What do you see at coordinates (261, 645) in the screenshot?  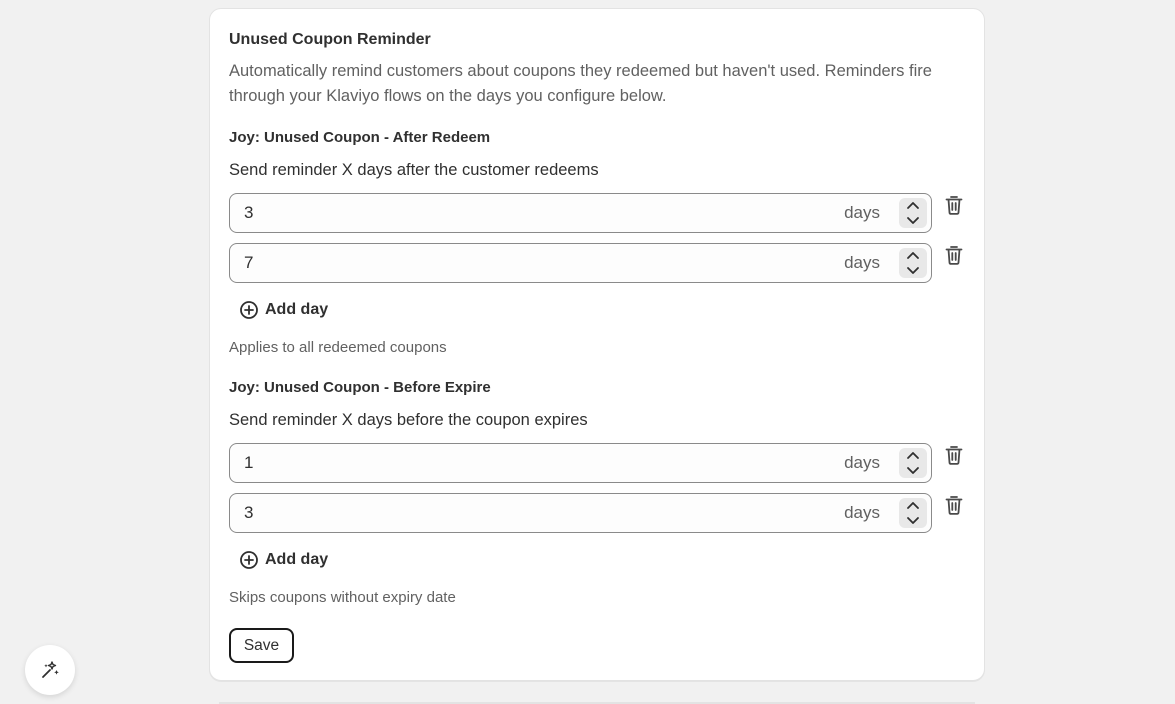 I see `save-button: Save` at bounding box center [261, 645].